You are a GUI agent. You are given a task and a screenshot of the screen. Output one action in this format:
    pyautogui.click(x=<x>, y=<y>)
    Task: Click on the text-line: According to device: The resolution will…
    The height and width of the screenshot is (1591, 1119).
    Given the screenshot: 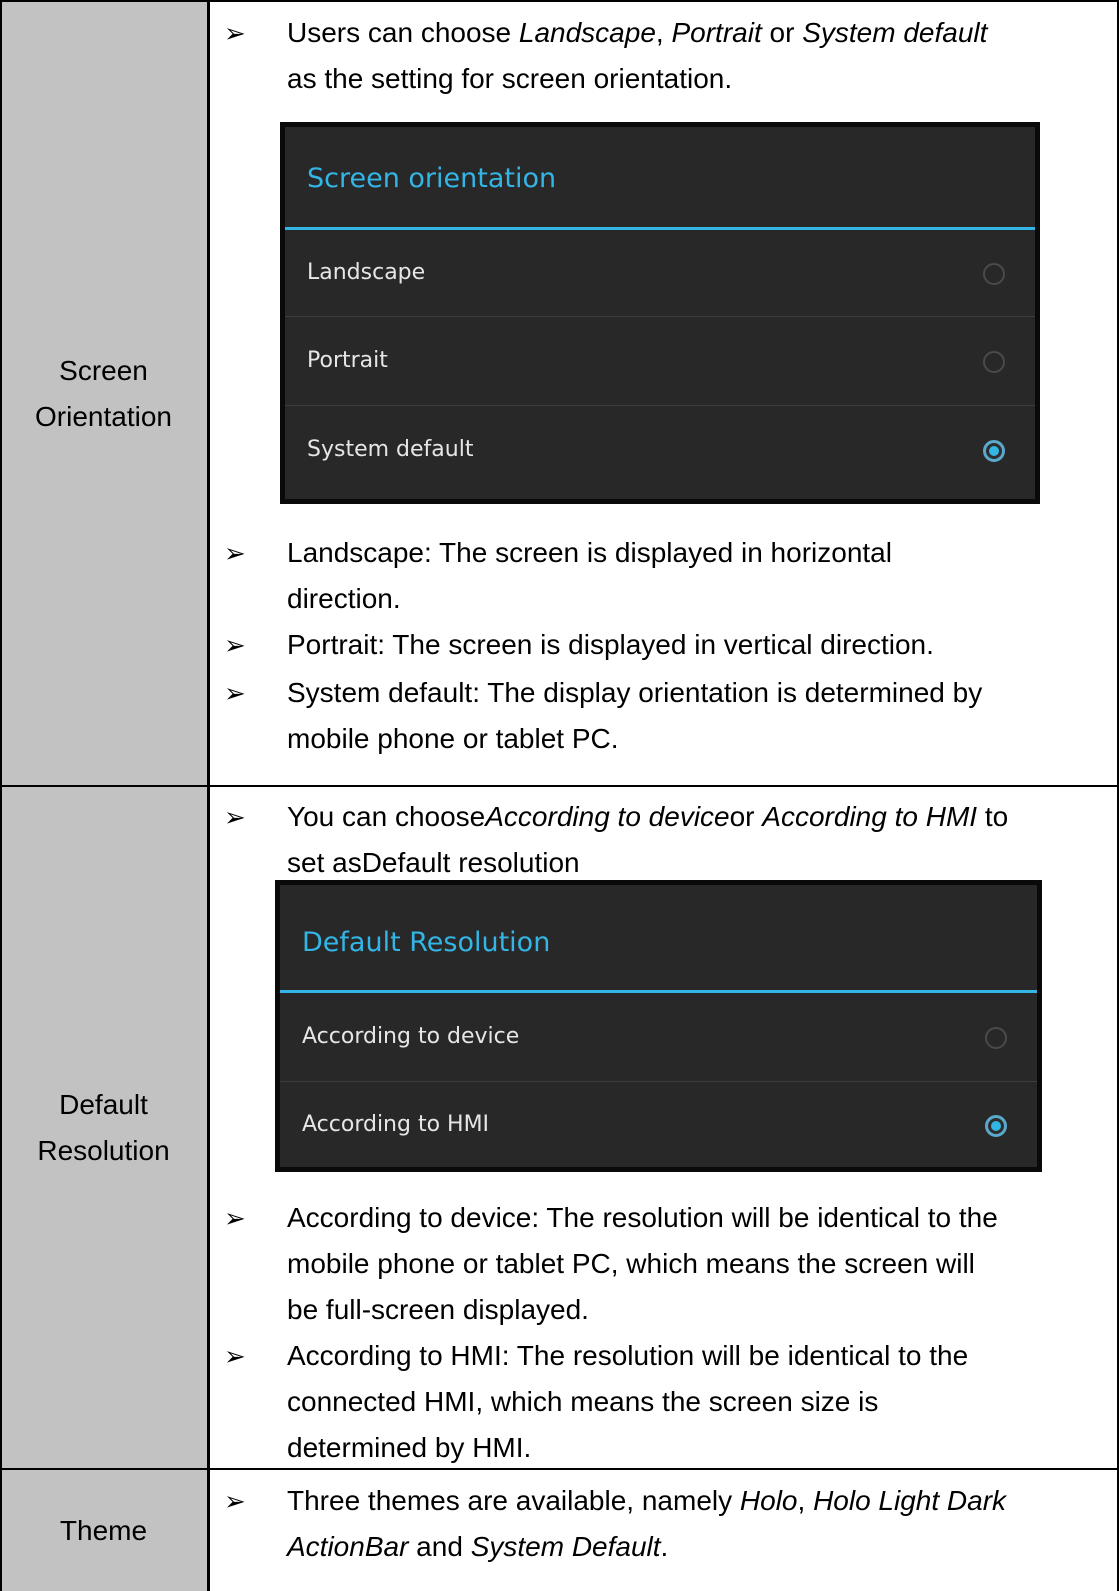 What is the action you would take?
    pyautogui.click(x=642, y=1217)
    